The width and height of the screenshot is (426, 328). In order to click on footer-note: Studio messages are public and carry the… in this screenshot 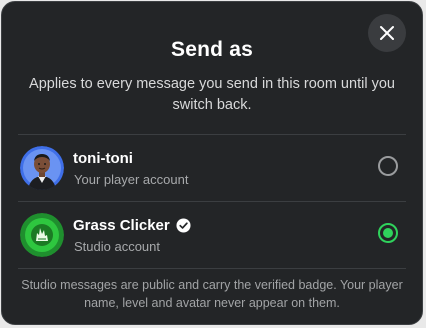, I will do `click(212, 294)`.